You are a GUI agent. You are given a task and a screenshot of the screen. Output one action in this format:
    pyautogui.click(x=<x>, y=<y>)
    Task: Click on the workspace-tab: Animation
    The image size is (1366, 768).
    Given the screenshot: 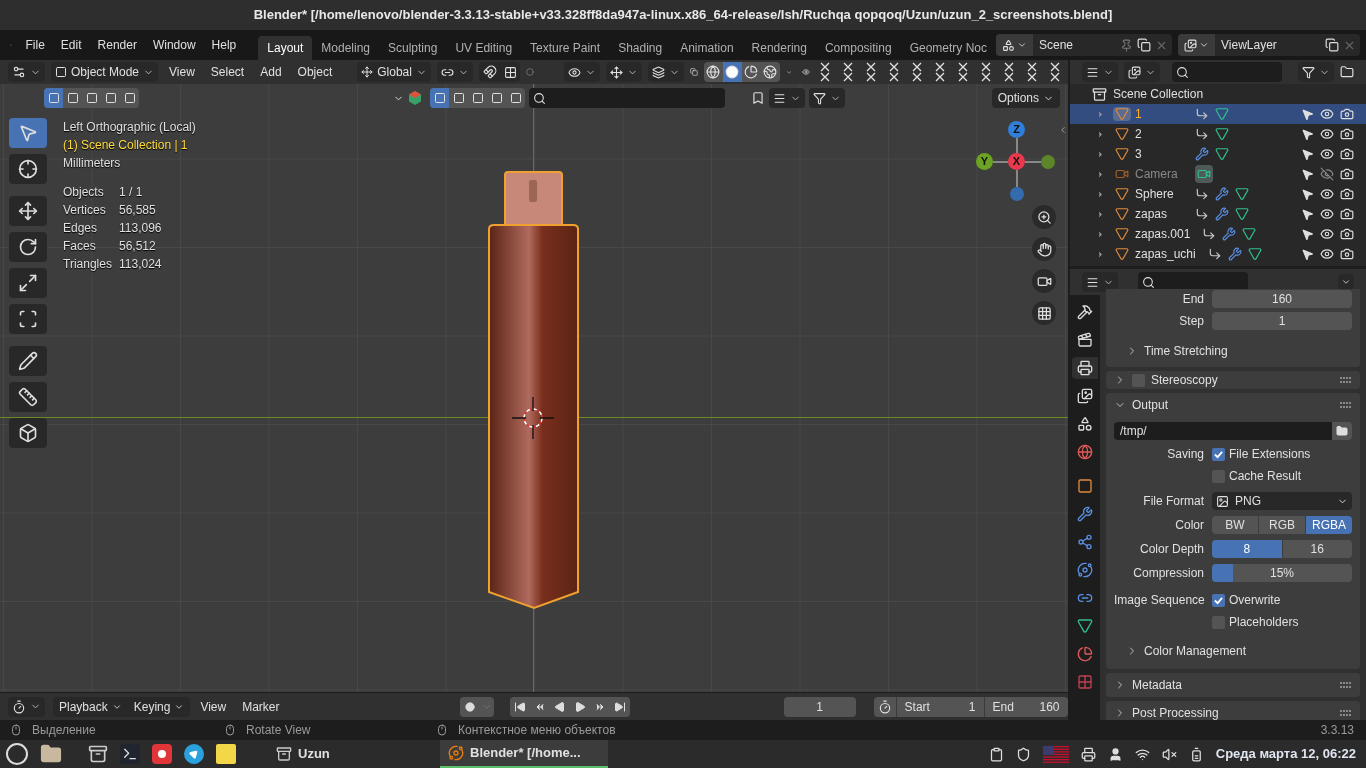 What is the action you would take?
    pyautogui.click(x=707, y=48)
    